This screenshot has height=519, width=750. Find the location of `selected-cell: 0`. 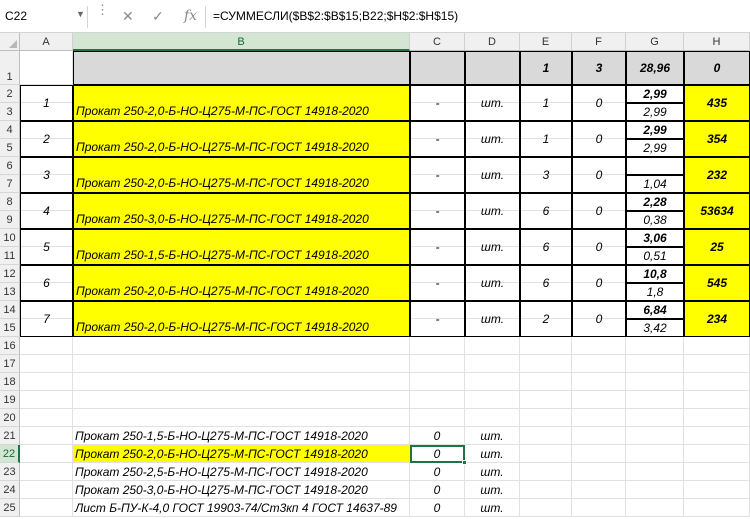

selected-cell: 0 is located at coordinates (437, 454).